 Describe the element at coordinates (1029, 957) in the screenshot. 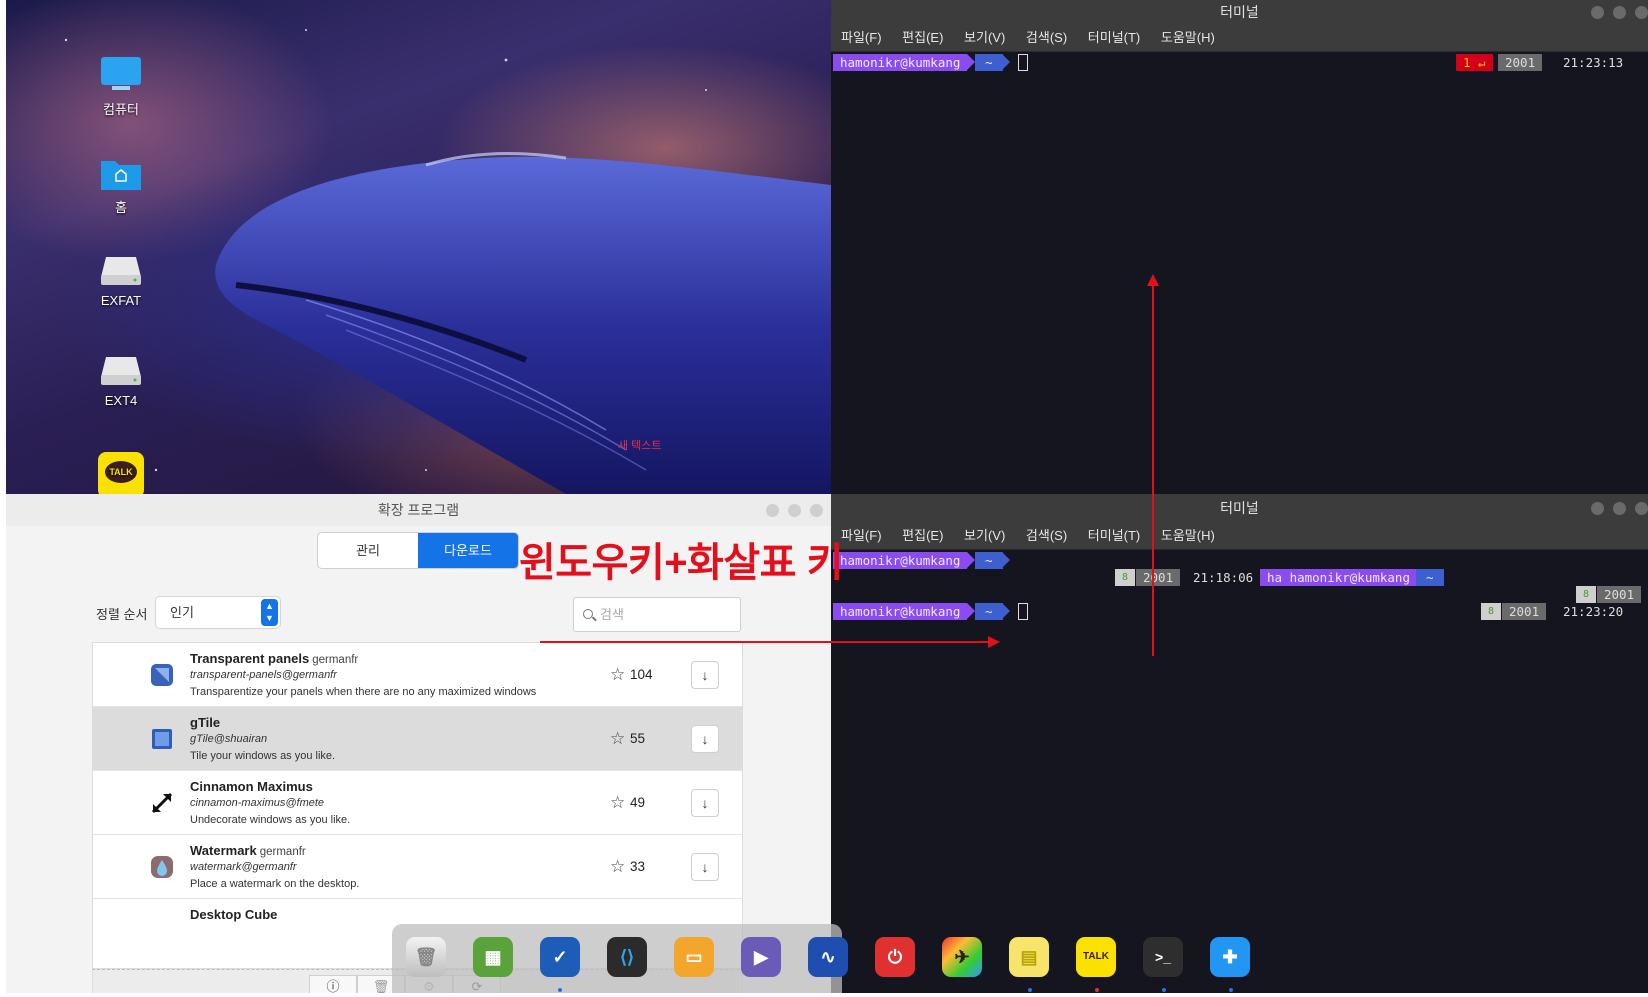

I see `sticky-notes-icon: ▤` at that location.